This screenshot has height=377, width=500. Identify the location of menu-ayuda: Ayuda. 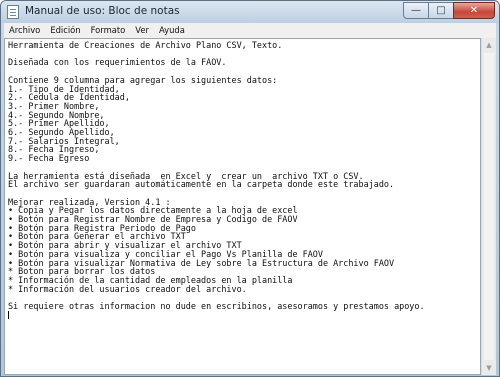
(172, 30).